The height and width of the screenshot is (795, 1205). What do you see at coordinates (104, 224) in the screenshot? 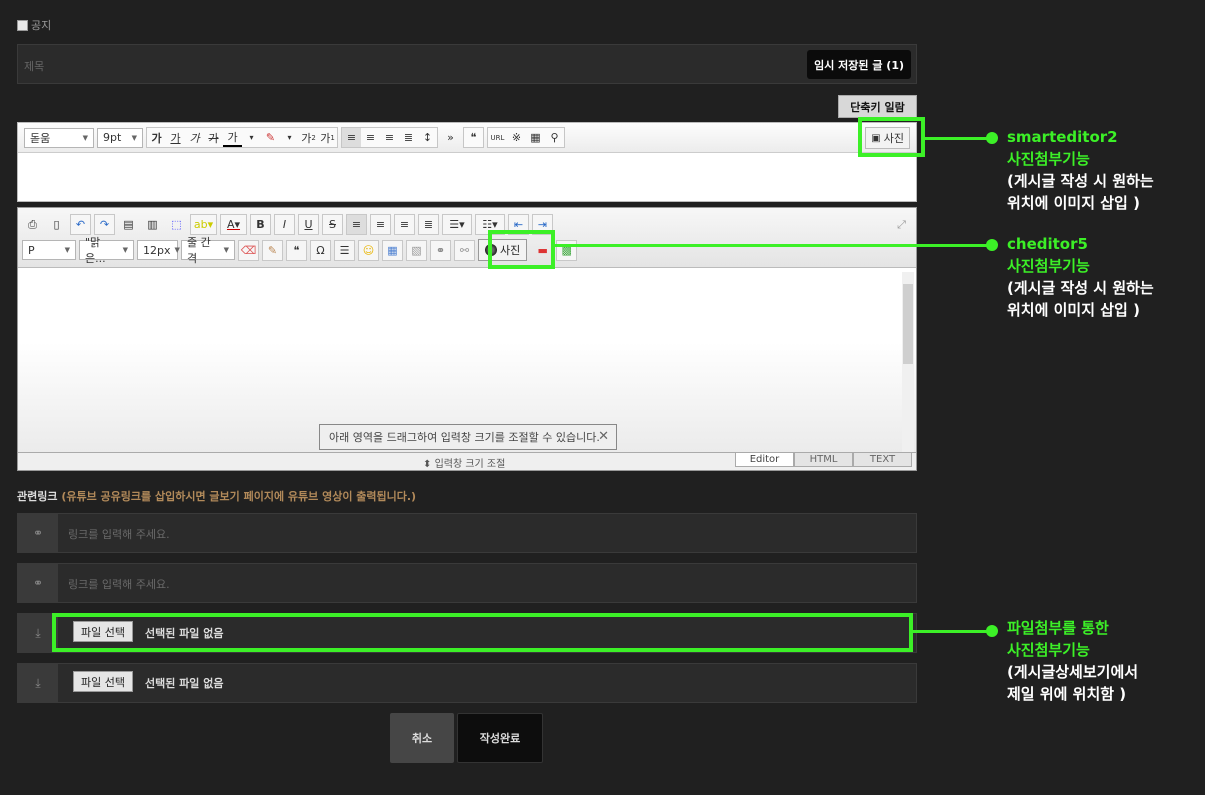
I see `redo-icon: ↷` at bounding box center [104, 224].